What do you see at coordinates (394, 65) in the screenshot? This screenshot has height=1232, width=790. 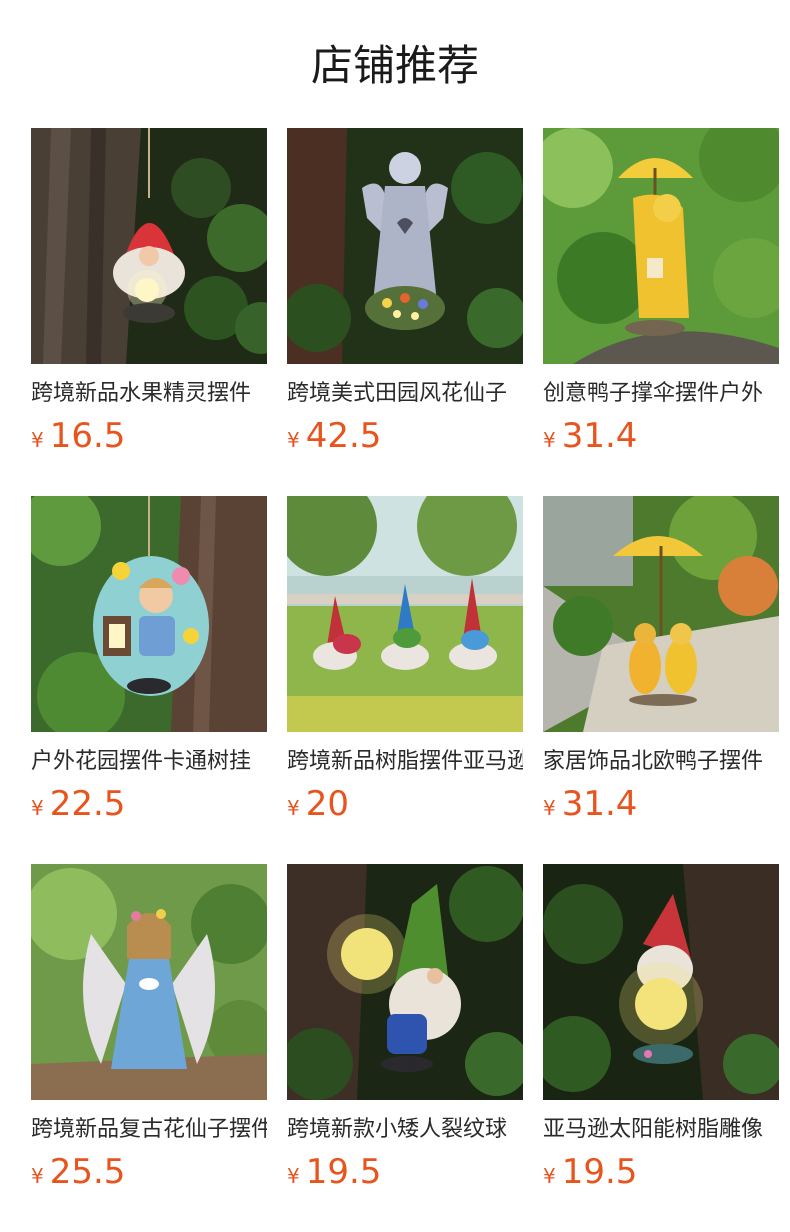 I see `page-title: 店铺推荐` at bounding box center [394, 65].